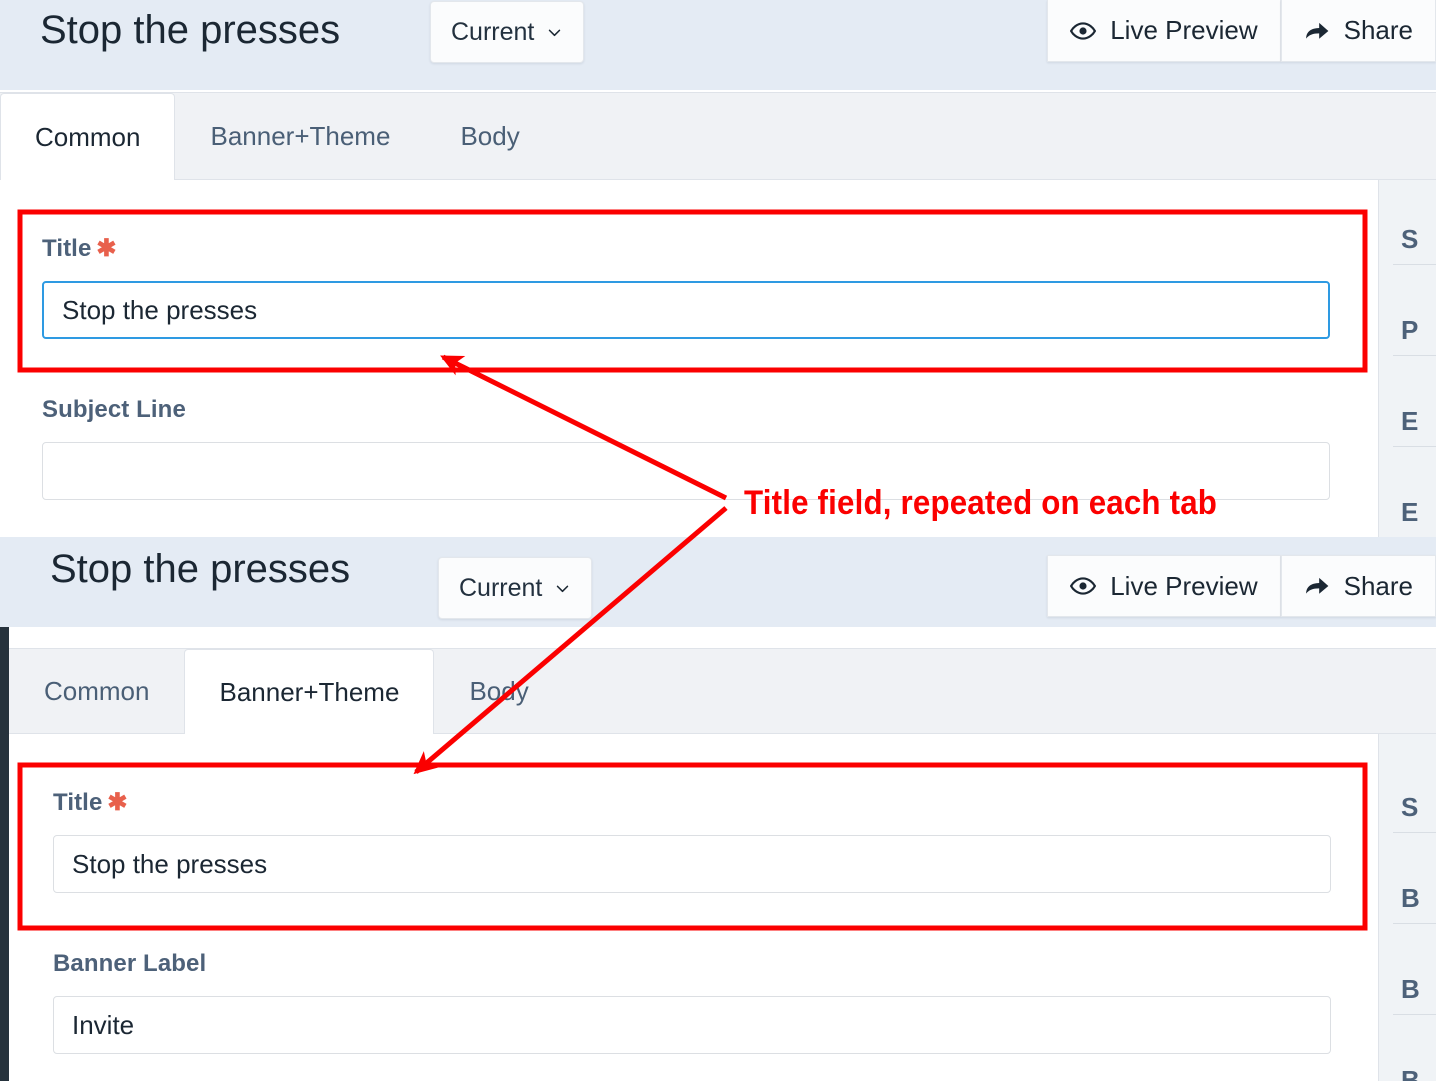  I want to click on header-actions-bottom: Live Preview Share, so click(1241, 586).